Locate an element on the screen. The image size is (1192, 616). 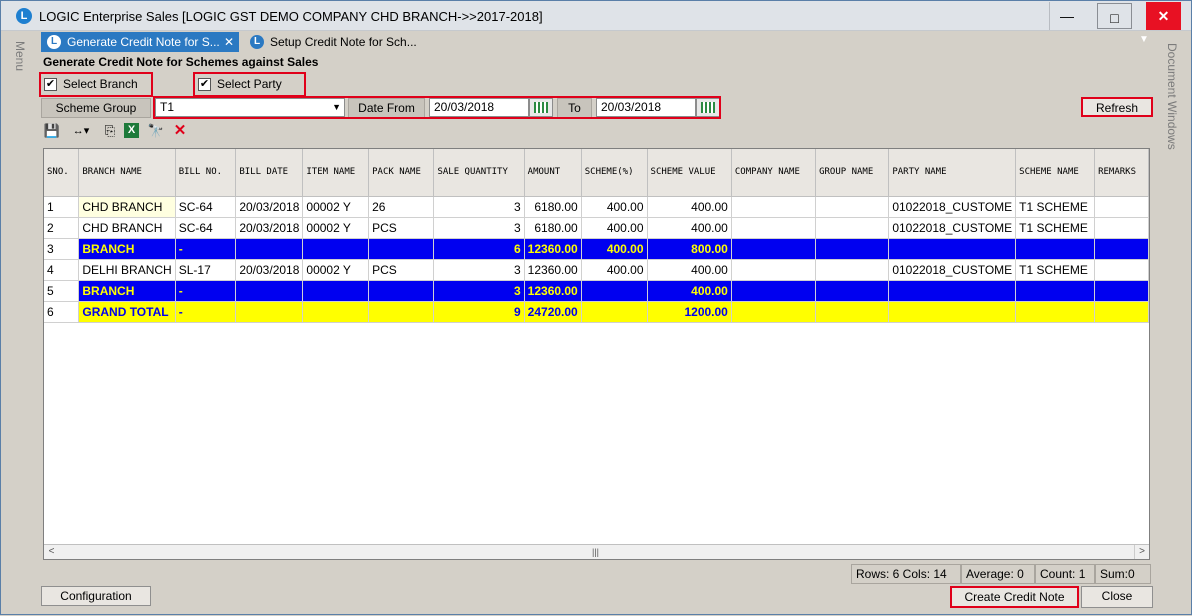
document-windows-label: Document Windows is located at coordinates (1172, 96).